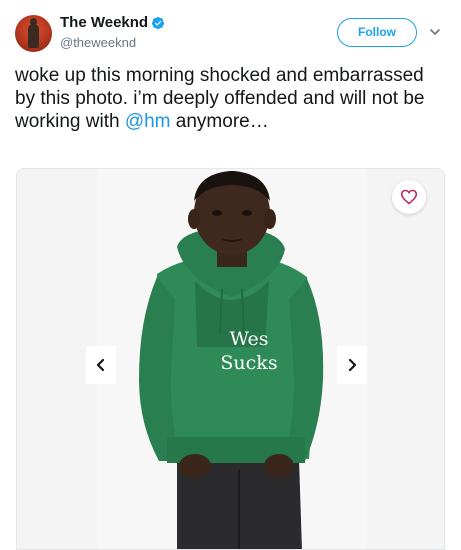 The width and height of the screenshot is (461, 550). Describe the element at coordinates (249, 351) in the screenshot. I see `hoodie-overlay-text: Wes Sucks` at that location.